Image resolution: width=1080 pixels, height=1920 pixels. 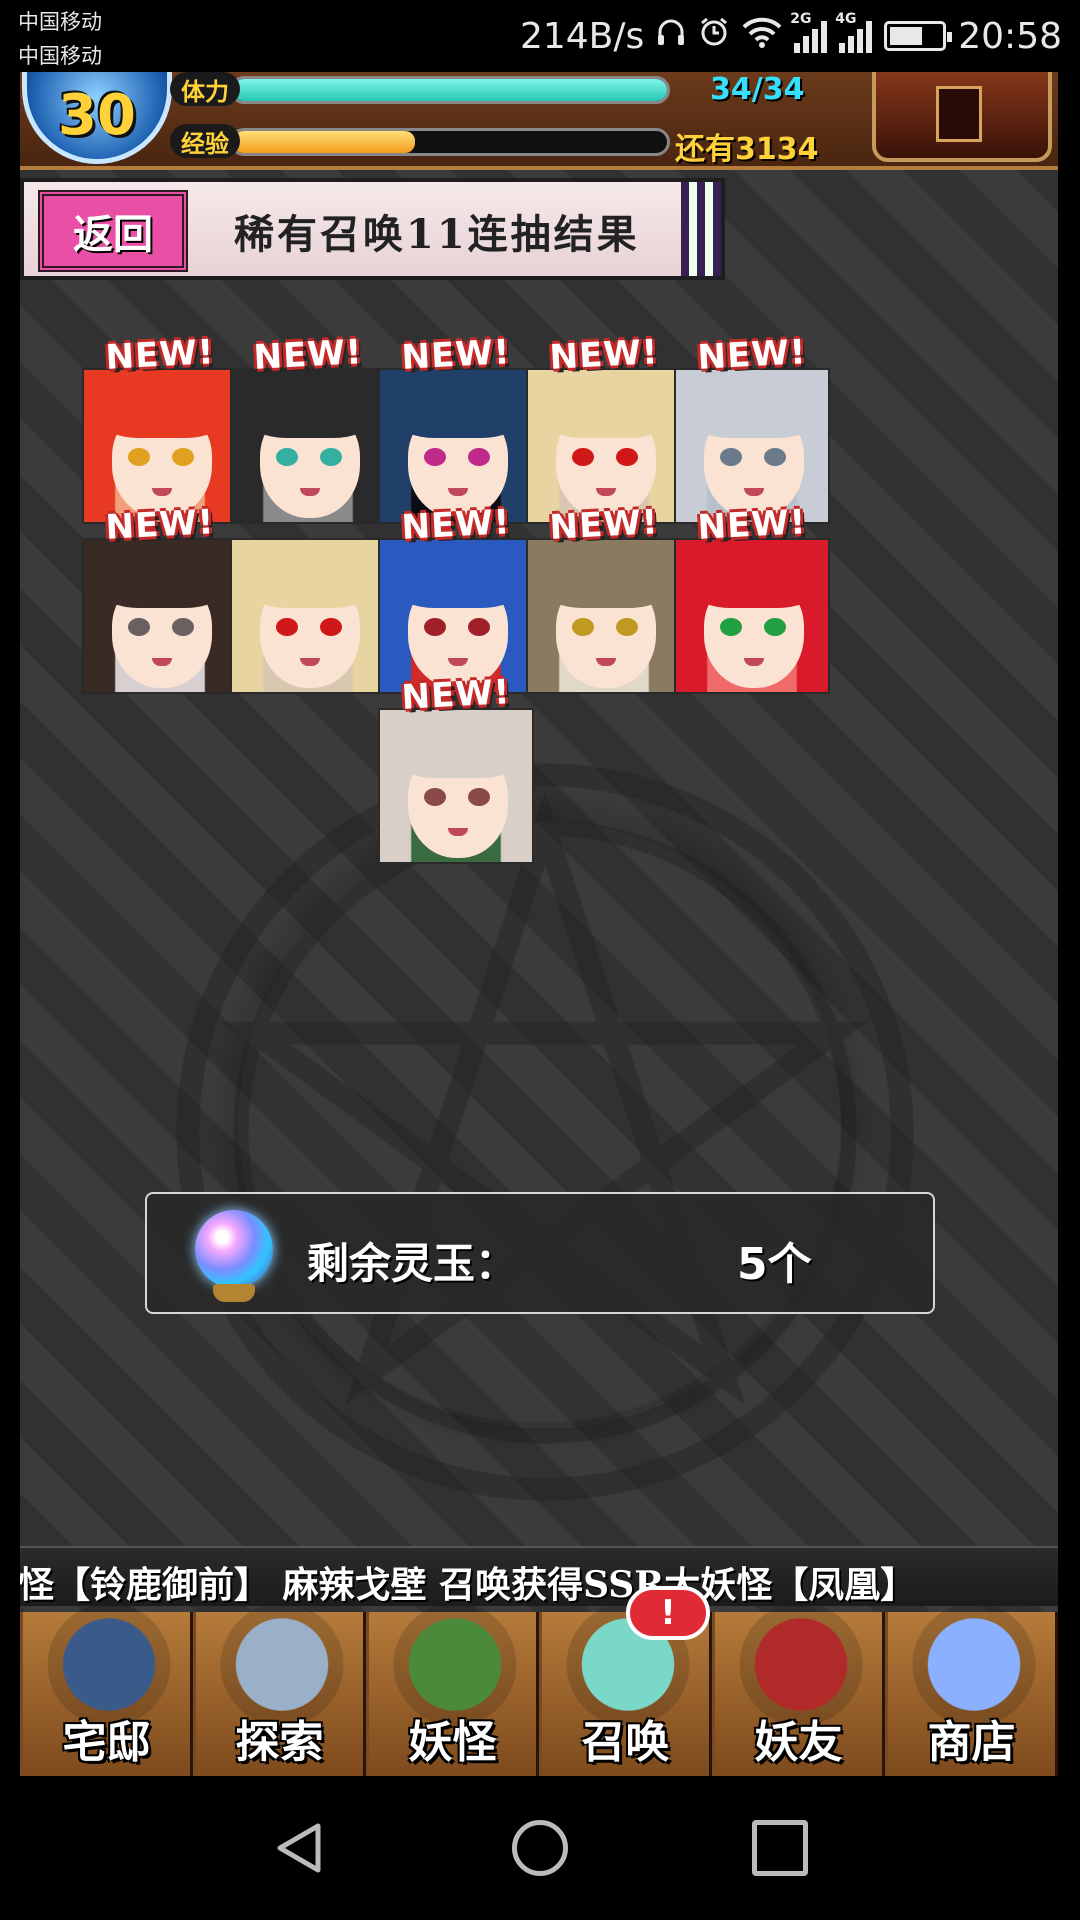 What do you see at coordinates (205, 89) in the screenshot?
I see `stamina-label: 体力` at bounding box center [205, 89].